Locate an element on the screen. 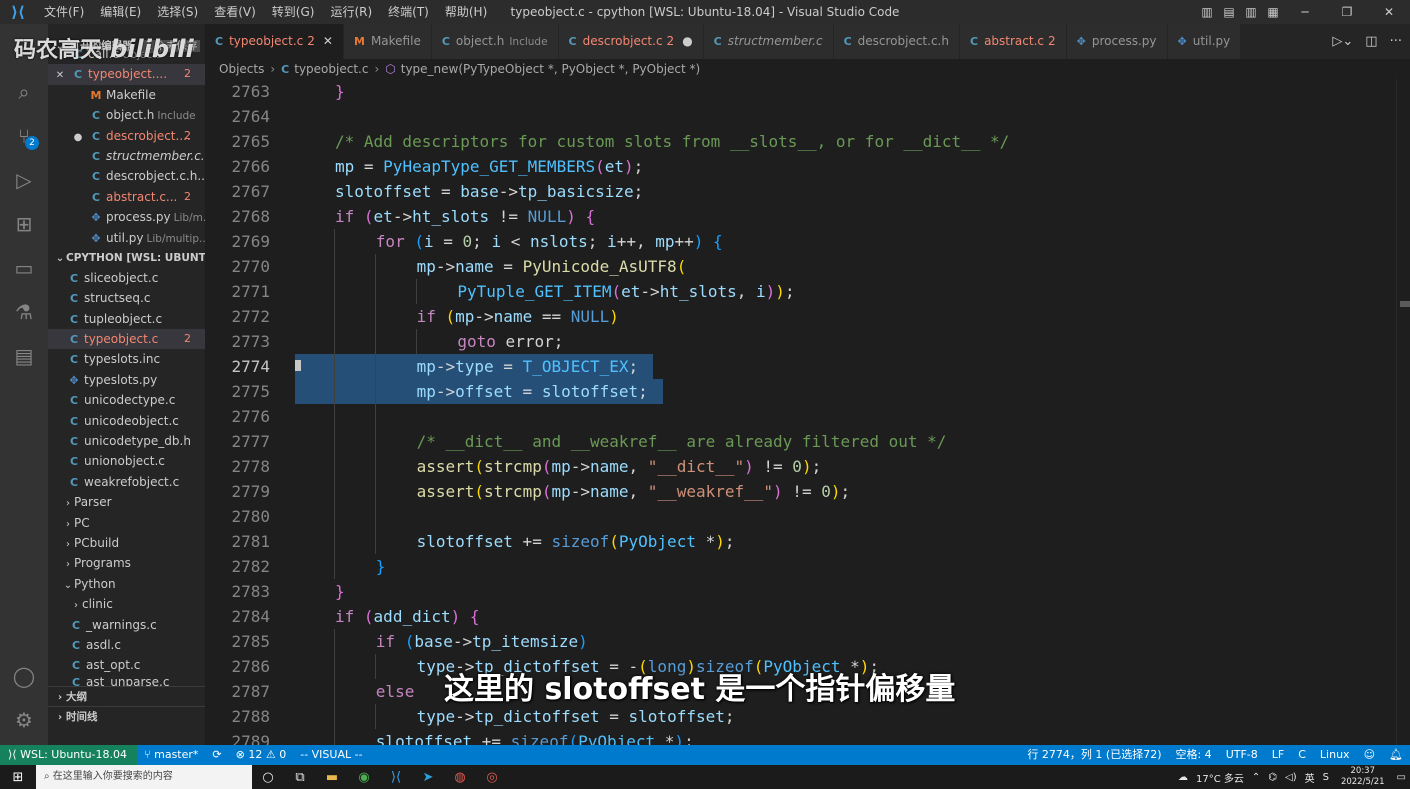 This screenshot has height=789, width=1410. code-line: 2780 is located at coordinates (800, 516).